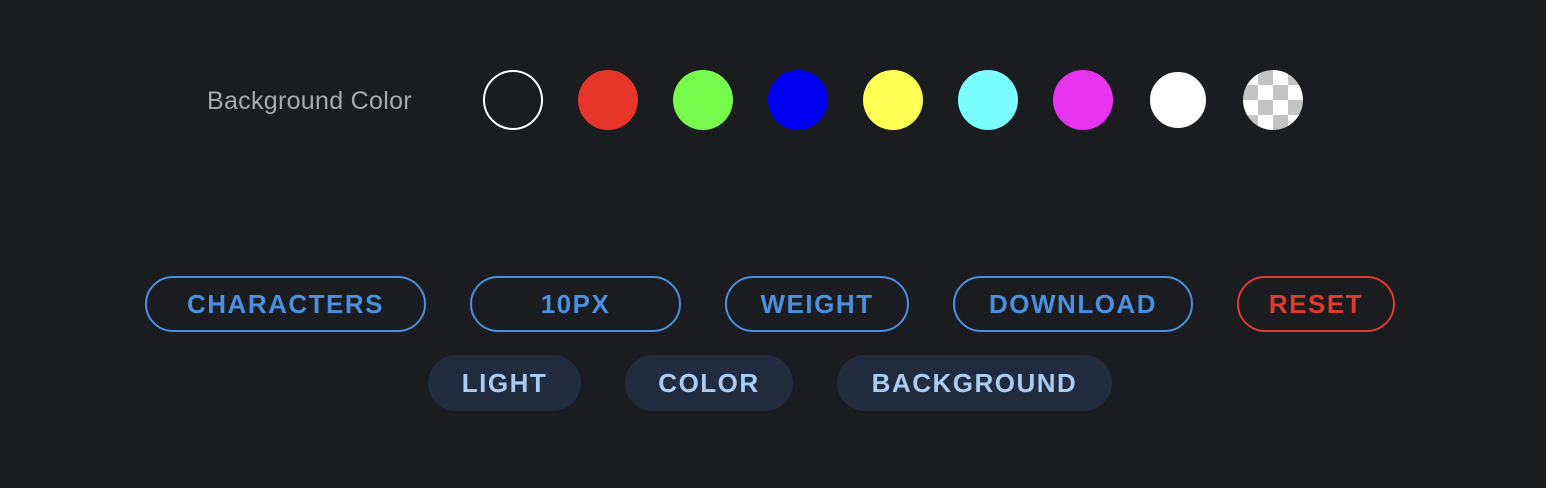 Image resolution: width=1546 pixels, height=488 pixels. I want to click on download-button: DOWNLOAD, so click(1073, 304).